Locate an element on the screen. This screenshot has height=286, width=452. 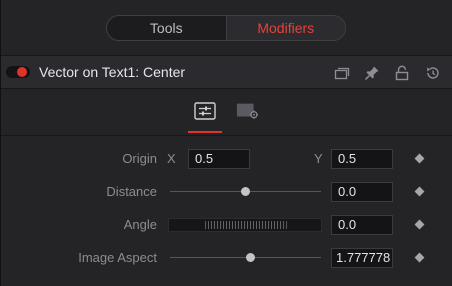
active-subtab-indicator is located at coordinates (205, 132).